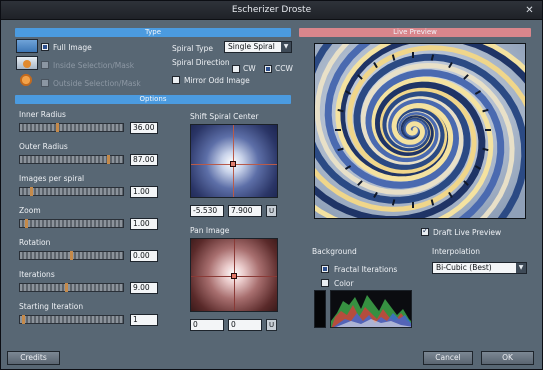 This screenshot has height=370, width=543. Describe the element at coordinates (45, 83) in the screenshot. I see `outside-selection-radio` at that location.